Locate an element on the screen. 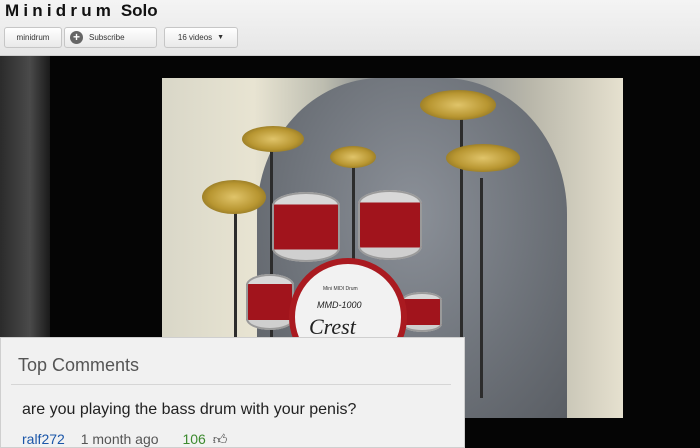  channel-title: Minidrum Solo is located at coordinates (81, 11).